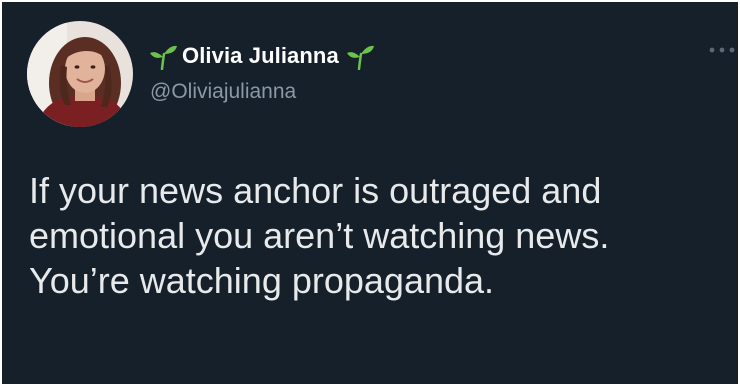  I want to click on more-options-icon, so click(722, 50).